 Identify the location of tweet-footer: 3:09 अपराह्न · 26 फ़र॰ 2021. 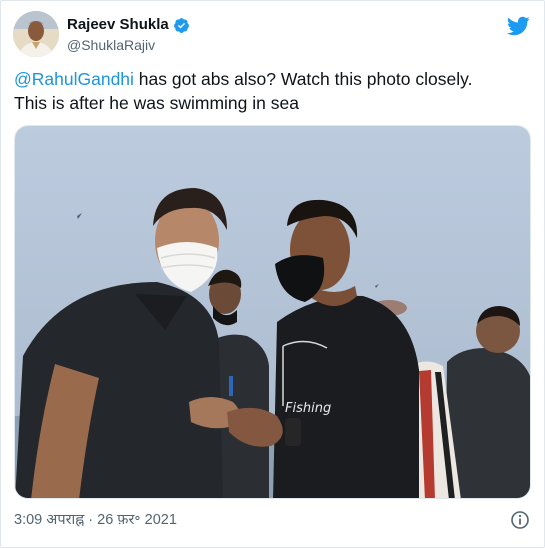
(273, 521).